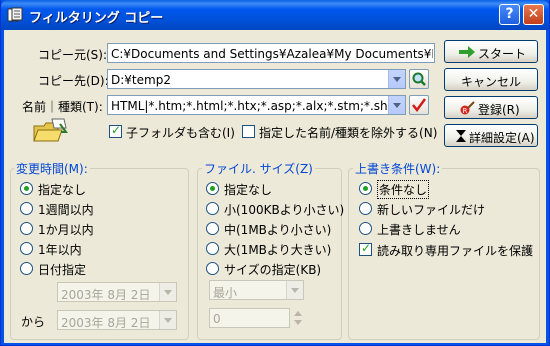 This screenshot has width=550, height=346. I want to click on date-from-picker: 2003年 8月 2日, so click(117, 292).